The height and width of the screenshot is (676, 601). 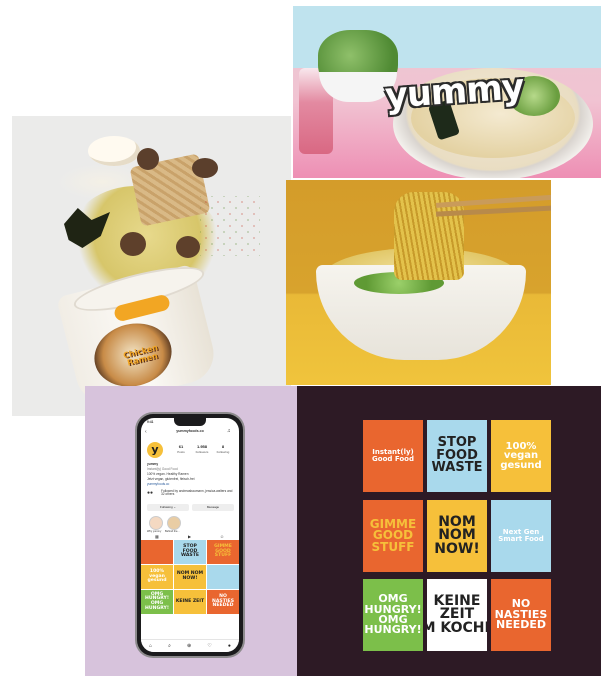 What do you see at coordinates (190, 552) in the screenshot?
I see `post-thumbnail: STOP FOOD WASTE` at bounding box center [190, 552].